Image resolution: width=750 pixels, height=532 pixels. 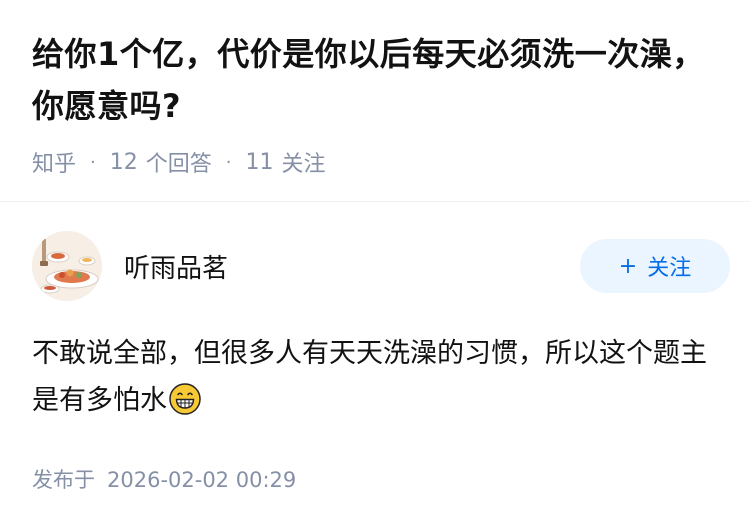 What do you see at coordinates (352, 266) in the screenshot?
I see `author-name: 听雨品茗` at bounding box center [352, 266].